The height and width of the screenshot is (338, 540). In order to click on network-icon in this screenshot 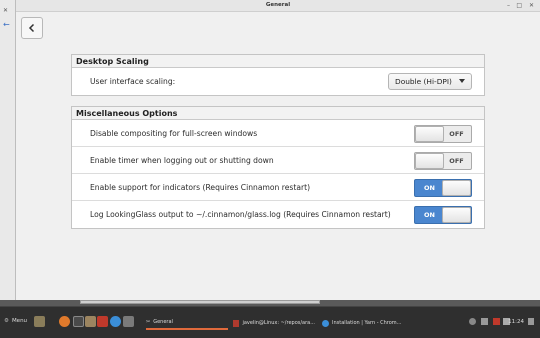, I will do `click(472, 321)`.